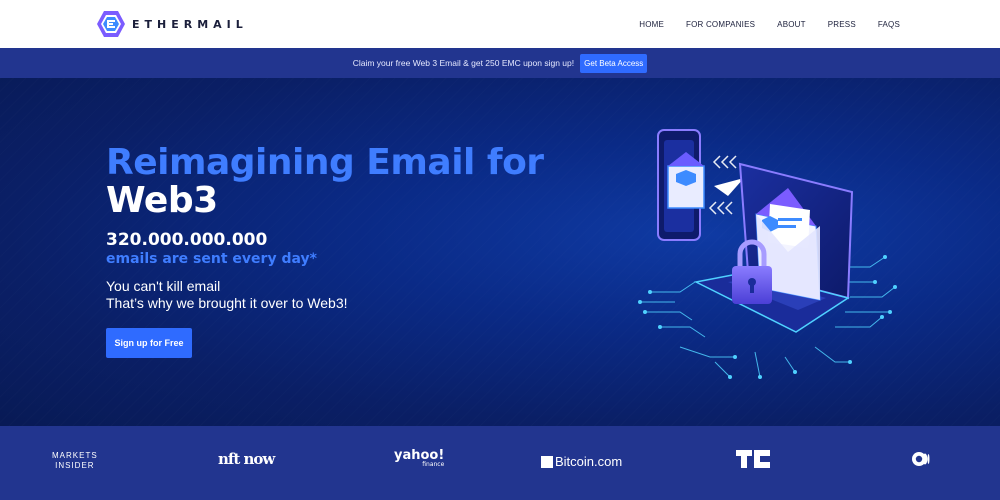 This screenshot has height=500, width=1000. Describe the element at coordinates (614, 63) in the screenshot. I see `get-beta-access-button: Get Beta Access` at that location.